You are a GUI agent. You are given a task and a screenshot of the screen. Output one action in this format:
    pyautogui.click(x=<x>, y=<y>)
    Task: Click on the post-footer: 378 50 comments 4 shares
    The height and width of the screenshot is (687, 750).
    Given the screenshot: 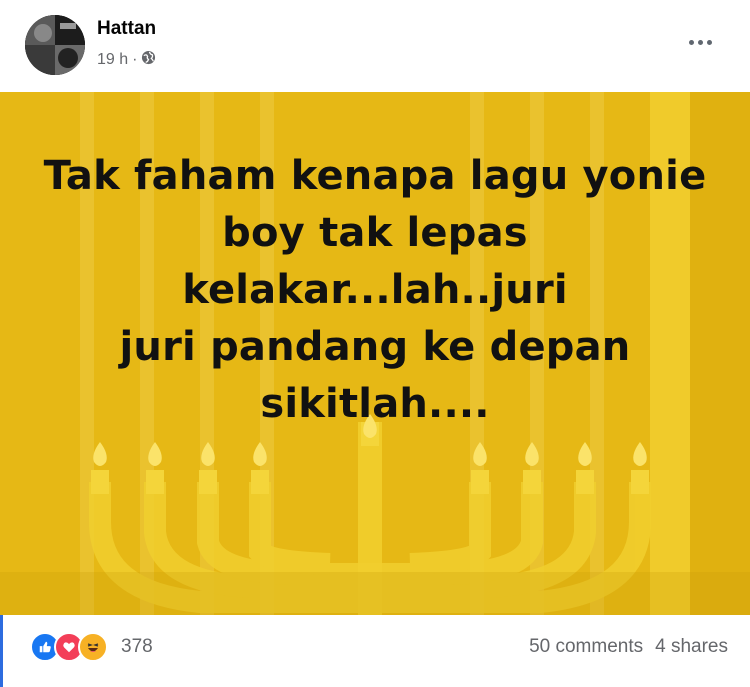 What is the action you would take?
    pyautogui.click(x=375, y=651)
    